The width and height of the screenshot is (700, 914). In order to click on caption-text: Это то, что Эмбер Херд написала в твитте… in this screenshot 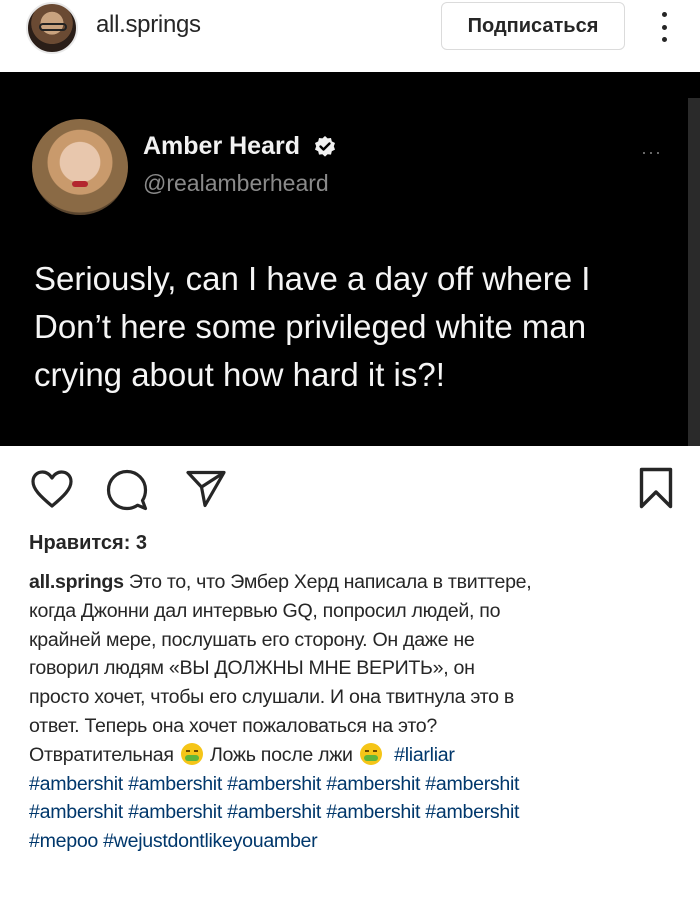, I will do `click(330, 582)`.